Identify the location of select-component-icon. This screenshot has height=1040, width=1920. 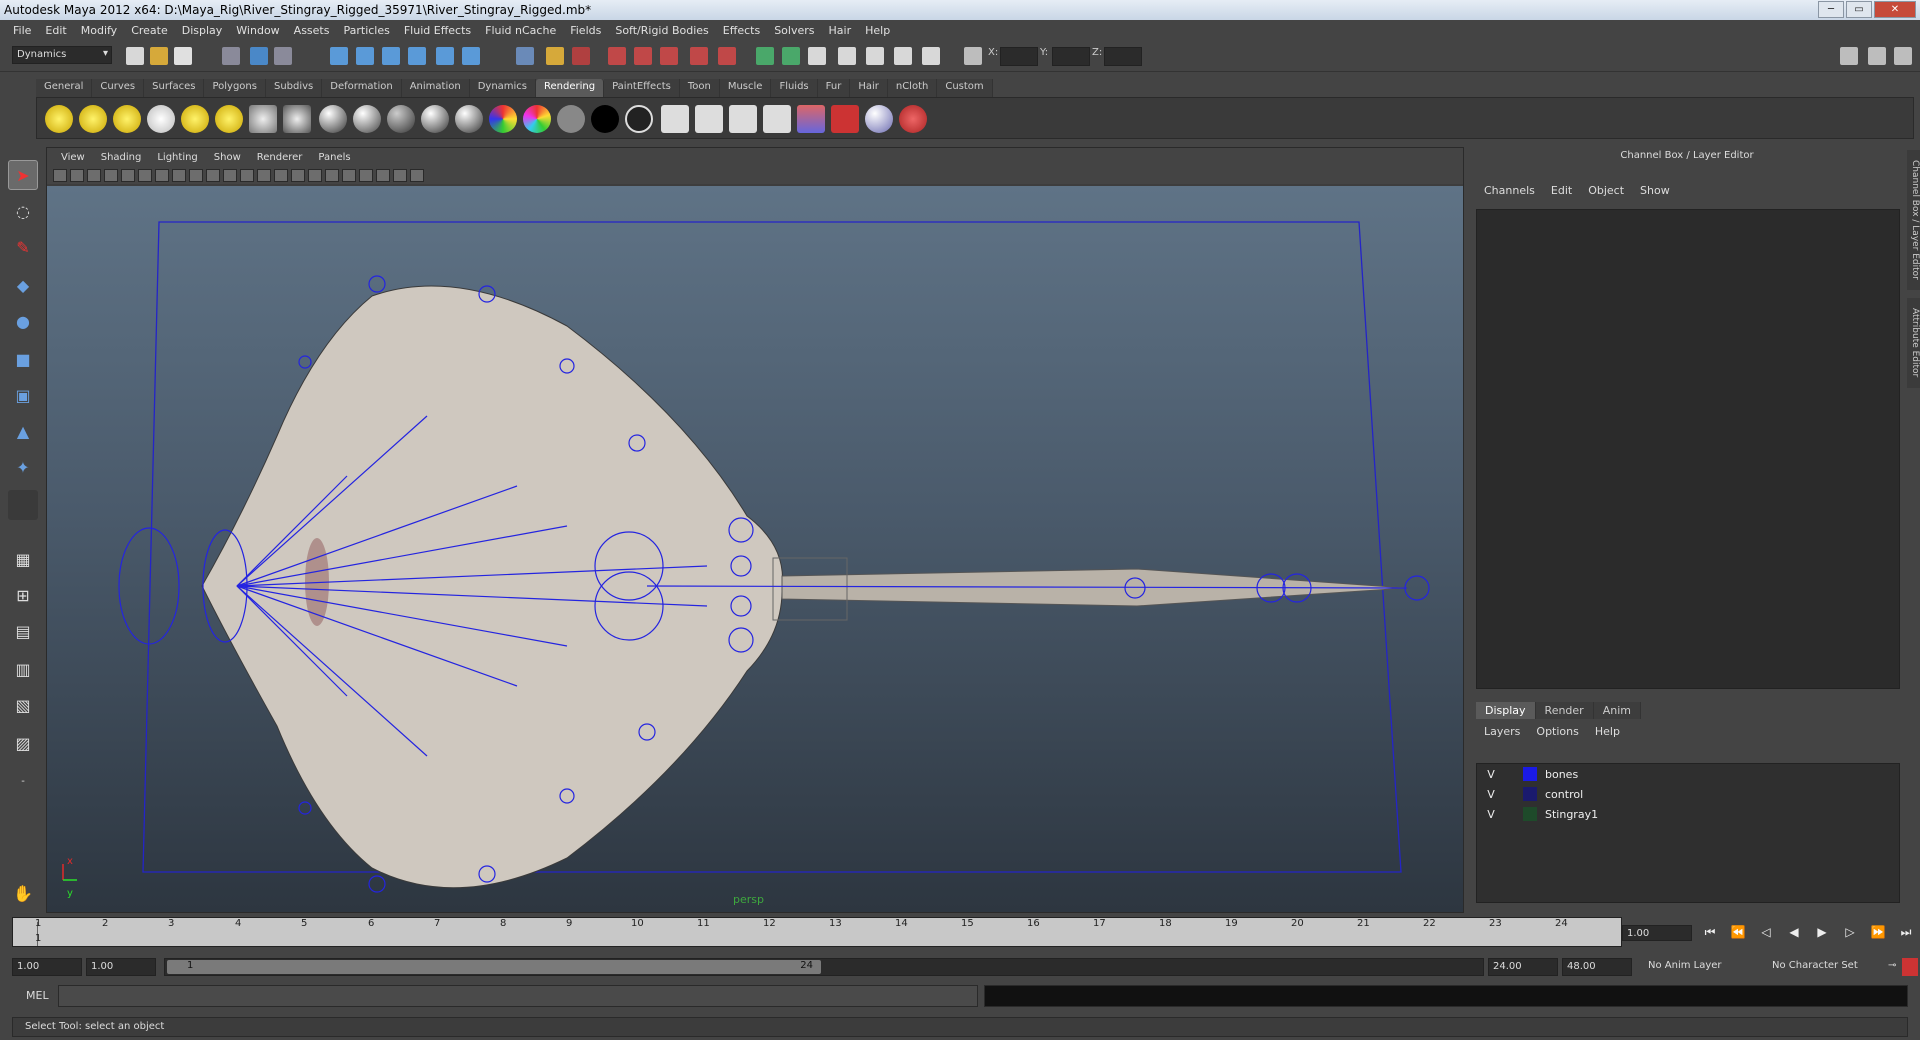
(283, 56).